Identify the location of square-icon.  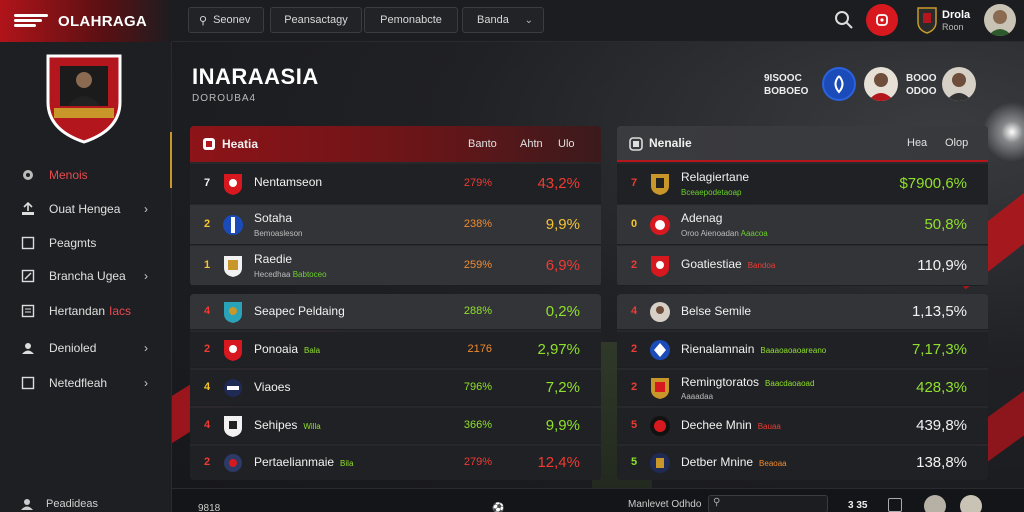
(27, 243).